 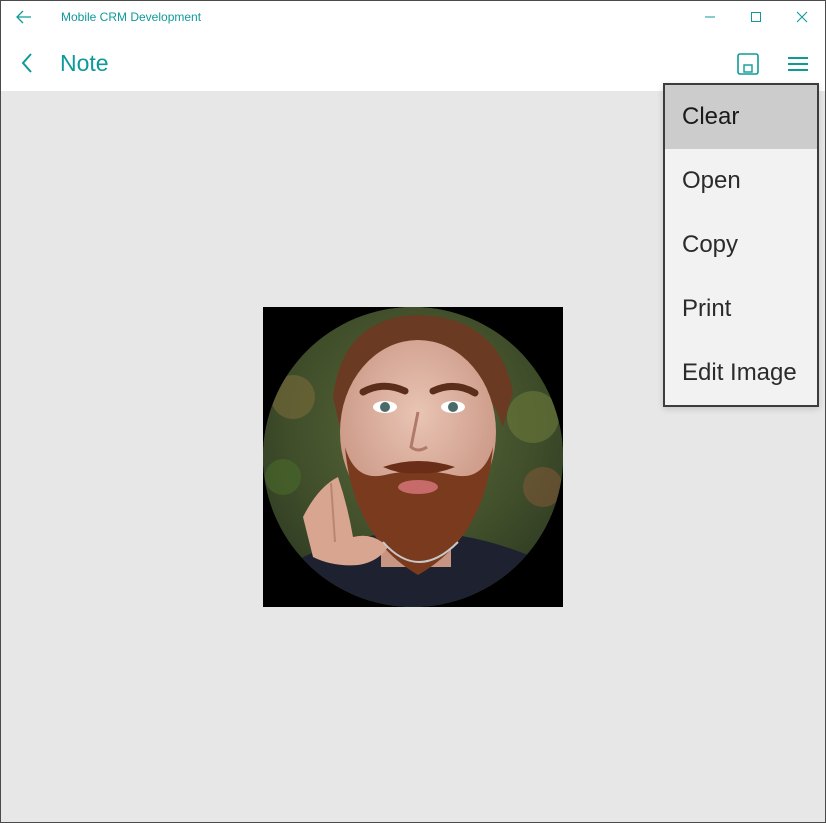 I want to click on chevron-left-icon, so click(x=26, y=63).